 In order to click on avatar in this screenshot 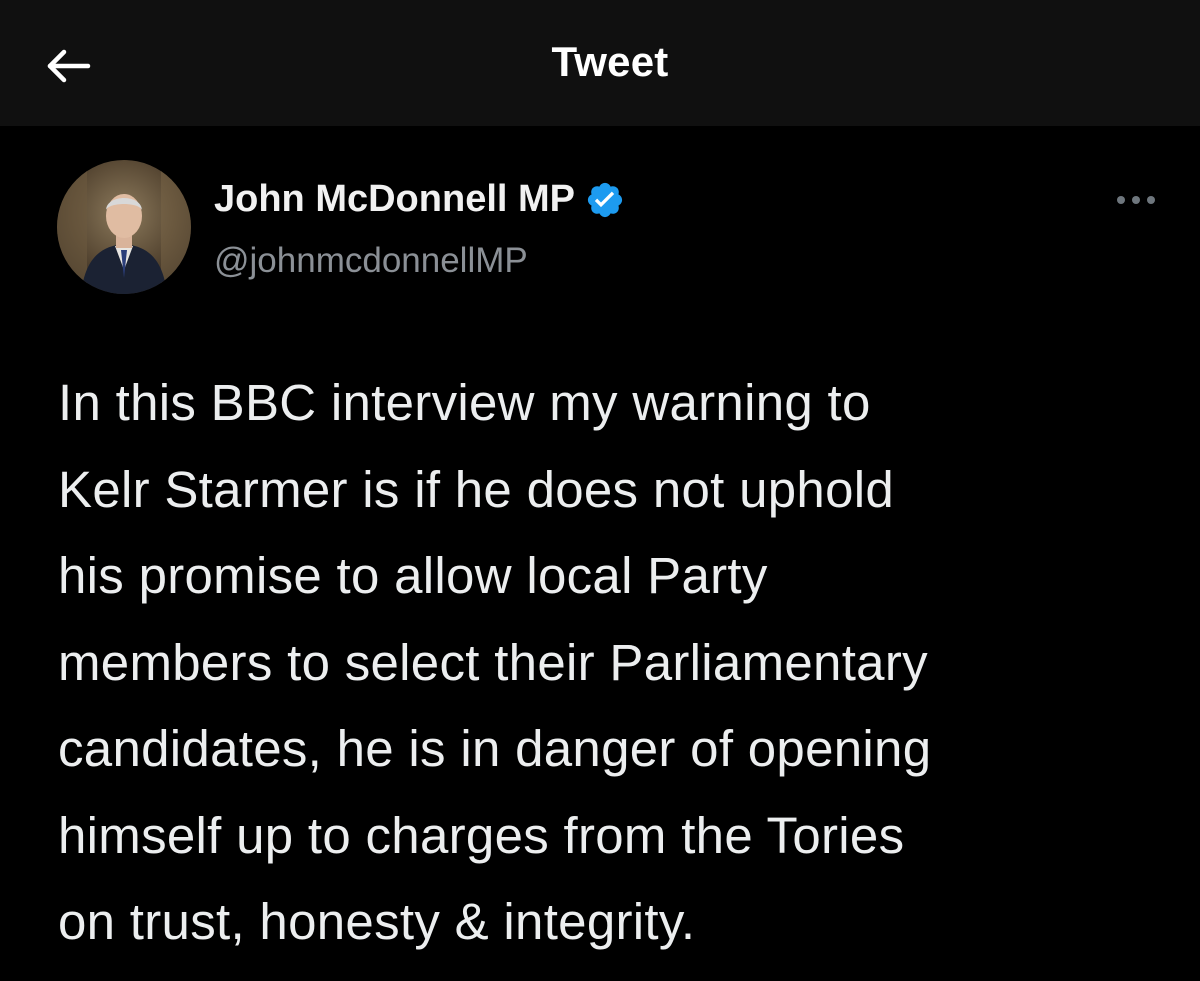, I will do `click(124, 227)`.